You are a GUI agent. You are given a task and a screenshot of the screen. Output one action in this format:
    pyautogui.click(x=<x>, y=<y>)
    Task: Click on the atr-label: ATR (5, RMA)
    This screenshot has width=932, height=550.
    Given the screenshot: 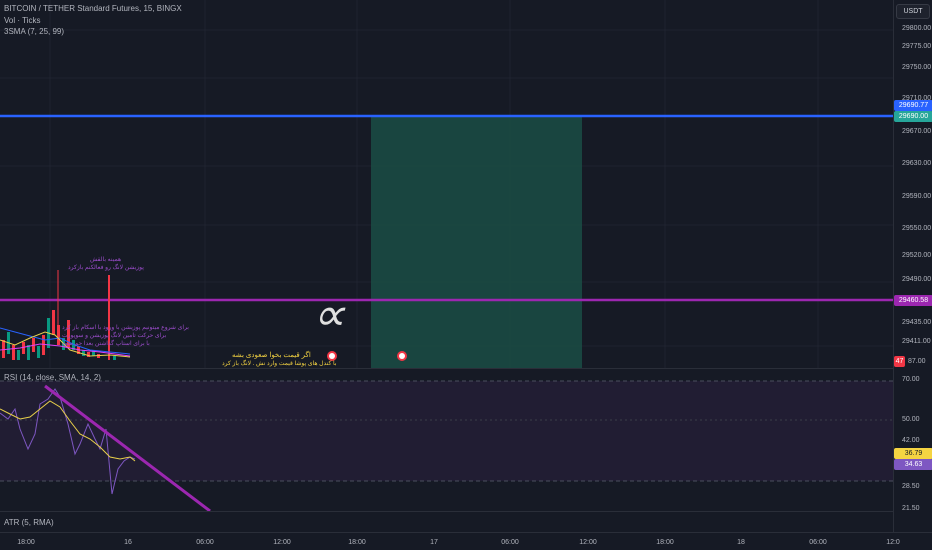 What is the action you would take?
    pyautogui.click(x=29, y=522)
    